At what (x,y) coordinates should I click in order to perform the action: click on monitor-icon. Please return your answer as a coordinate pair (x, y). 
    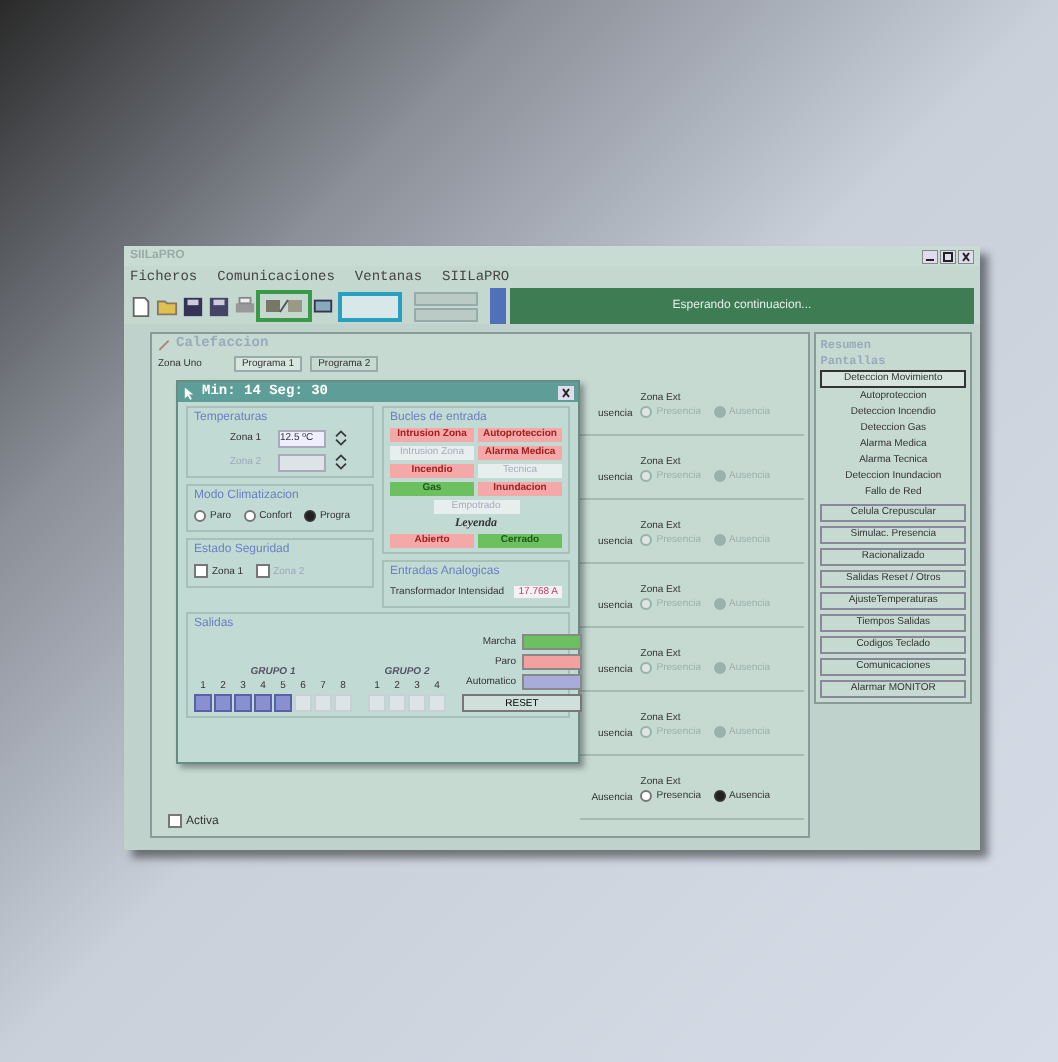
    Looking at the image, I should click on (323, 306).